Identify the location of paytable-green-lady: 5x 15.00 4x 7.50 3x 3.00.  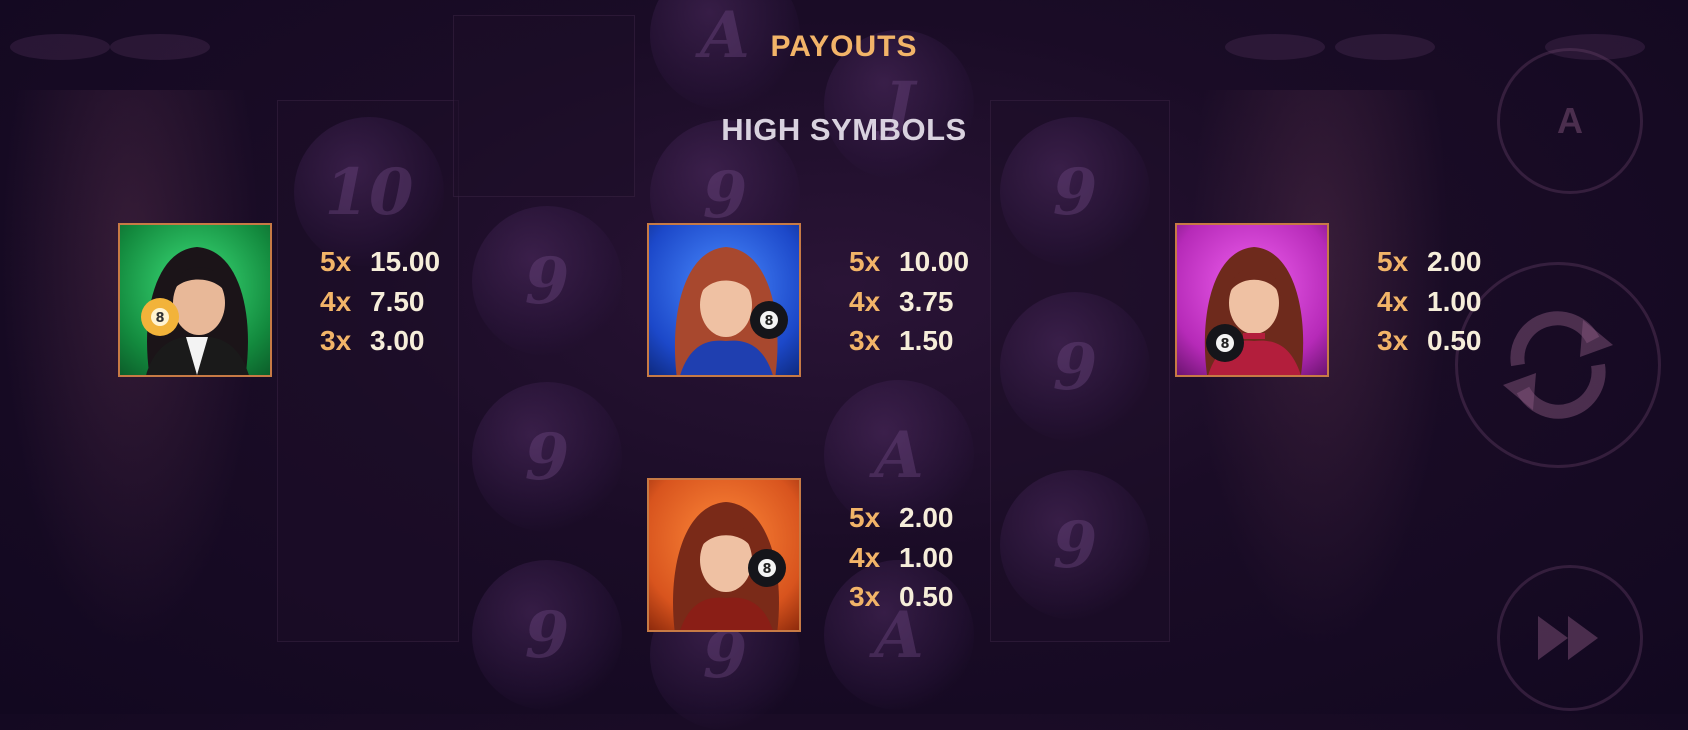
(380, 301).